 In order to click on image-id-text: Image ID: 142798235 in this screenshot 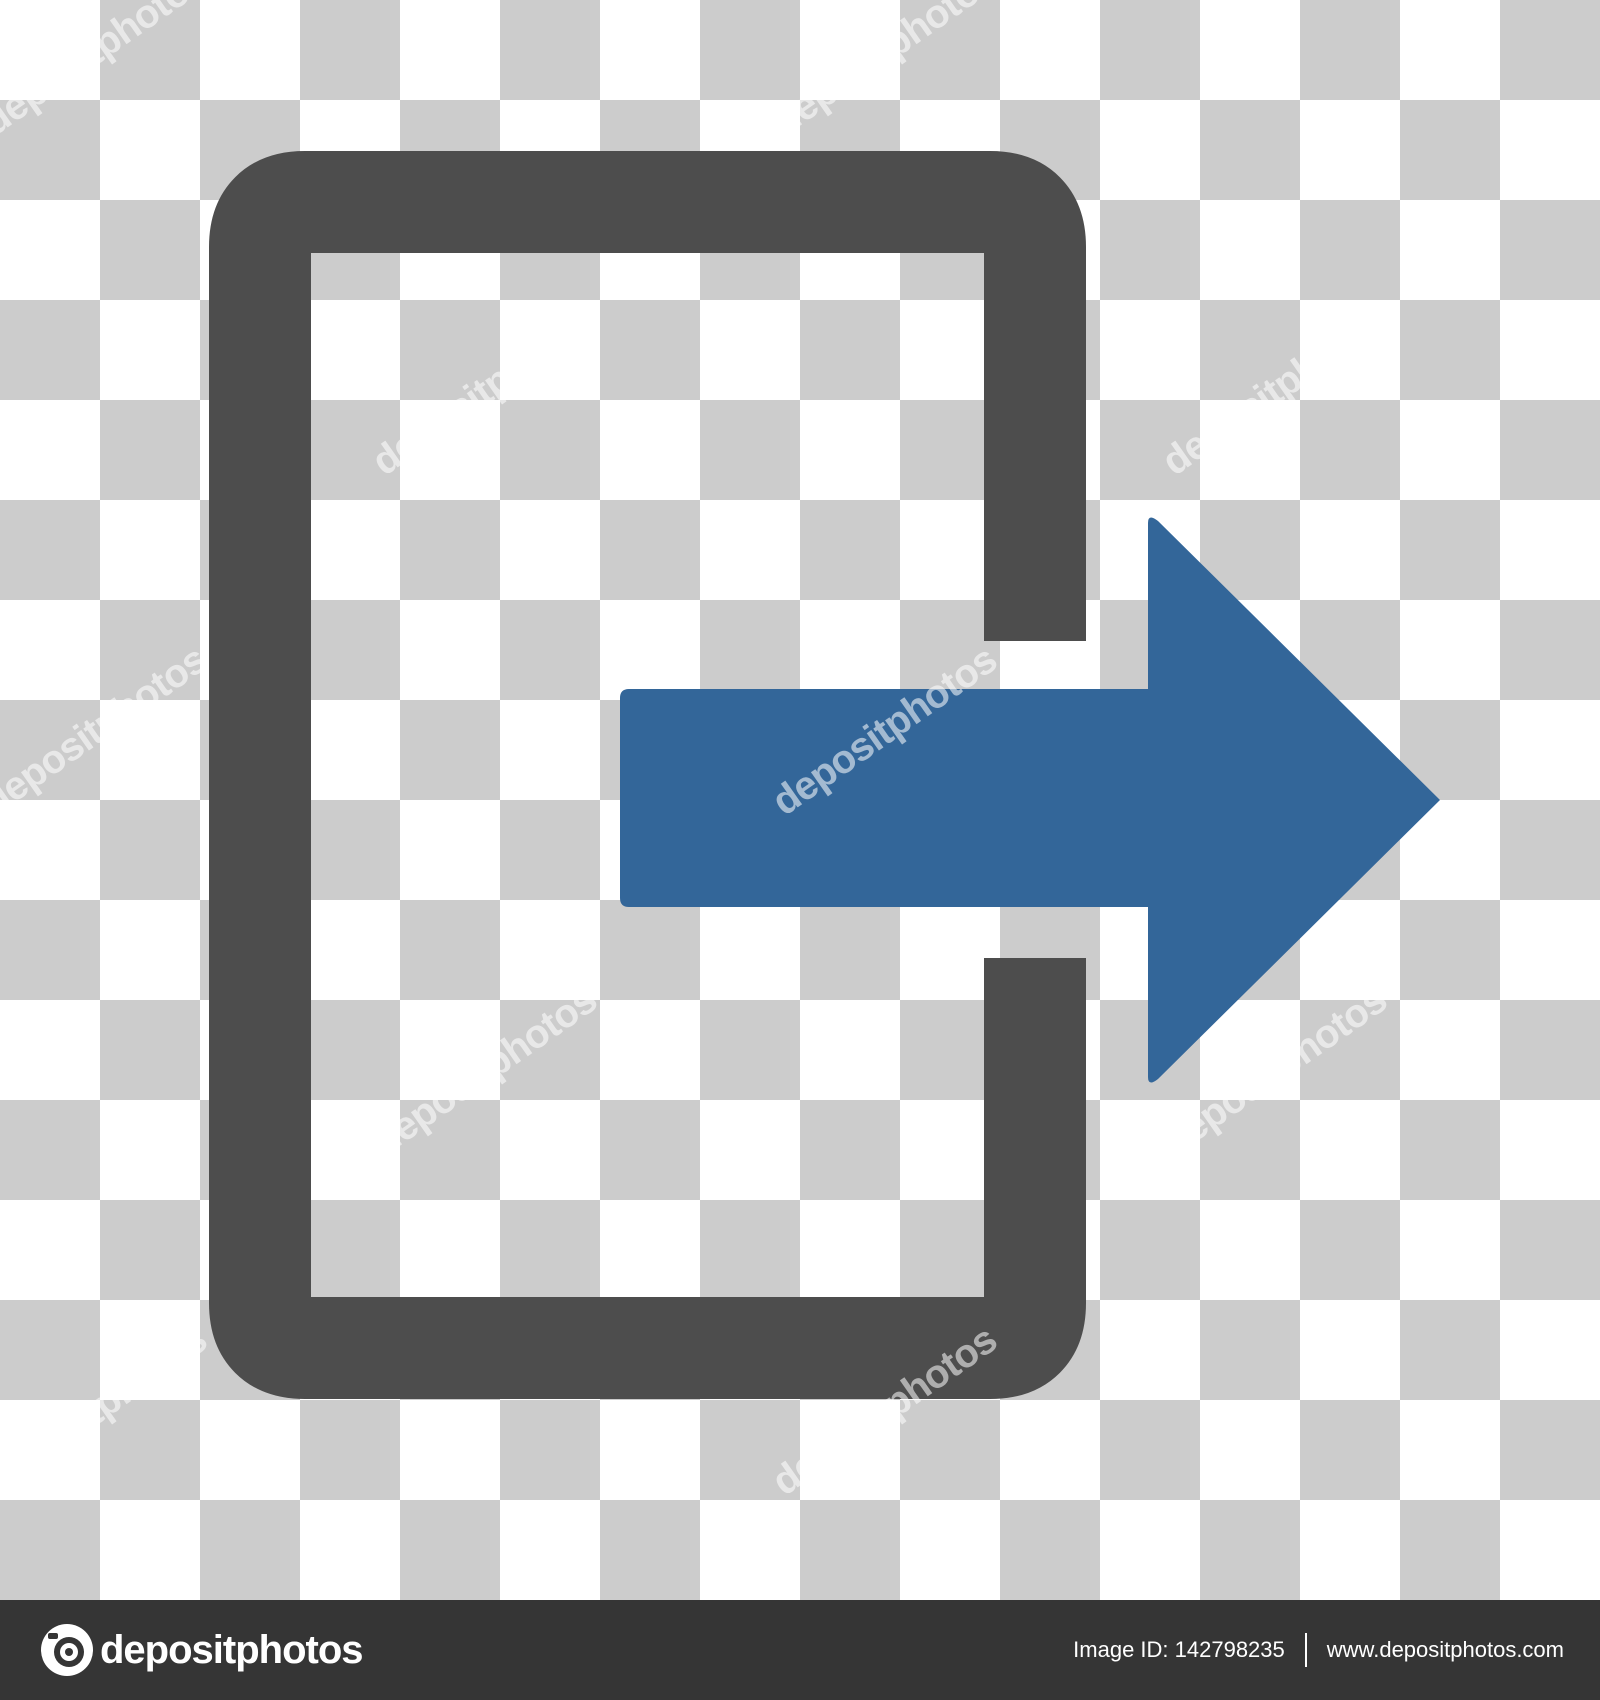, I will do `click(1179, 1649)`.